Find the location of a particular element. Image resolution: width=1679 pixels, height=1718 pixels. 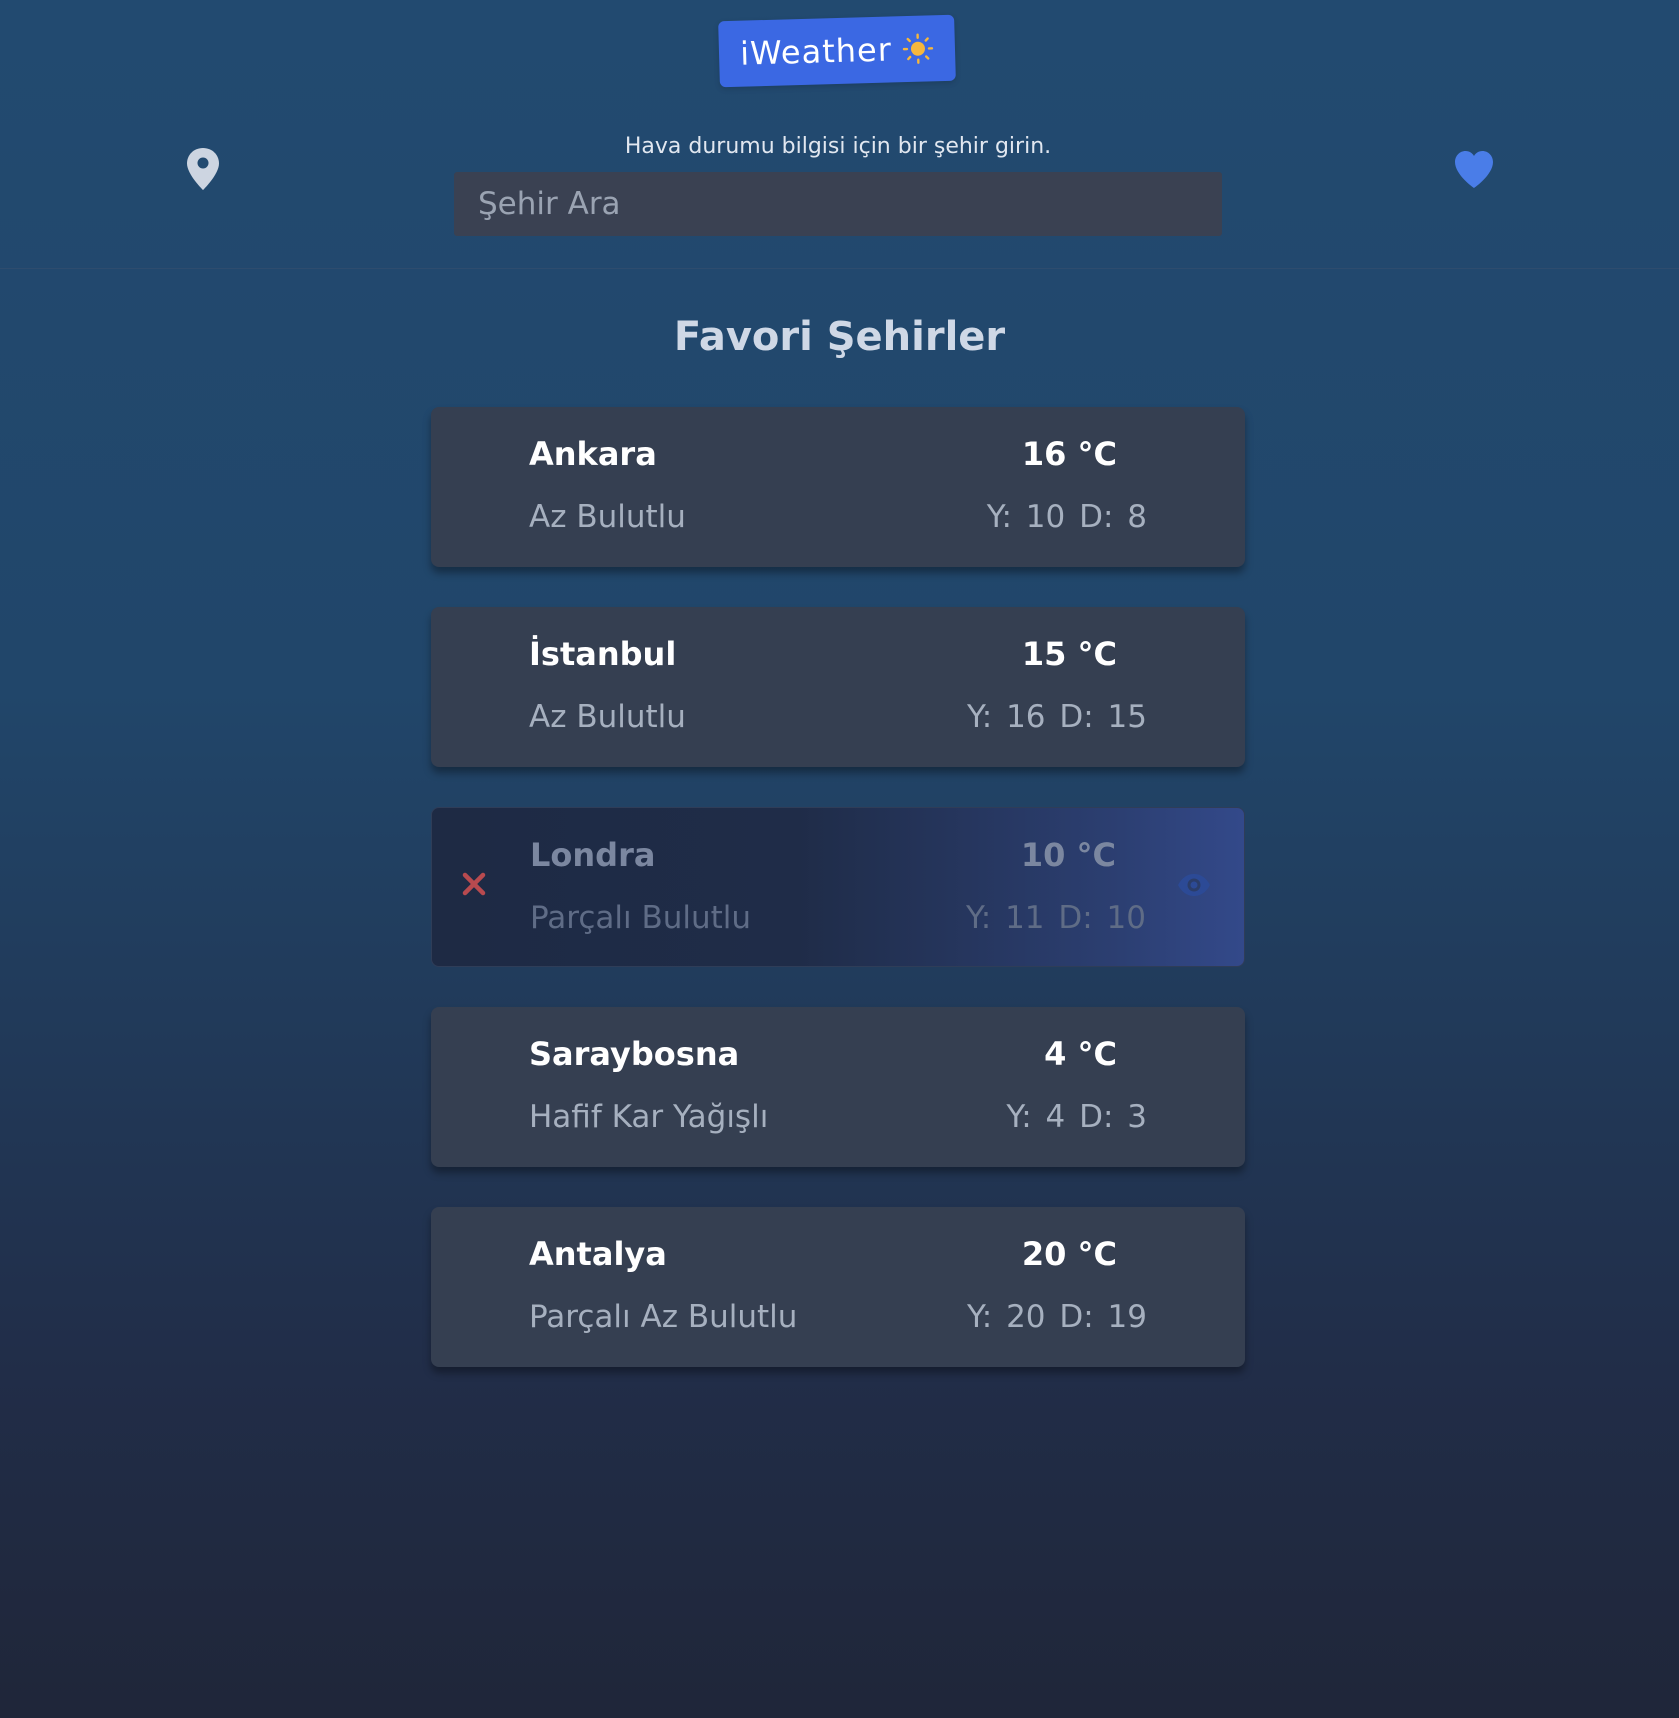

city-description: Hafif Kar Yağışlı is located at coordinates (649, 1117).